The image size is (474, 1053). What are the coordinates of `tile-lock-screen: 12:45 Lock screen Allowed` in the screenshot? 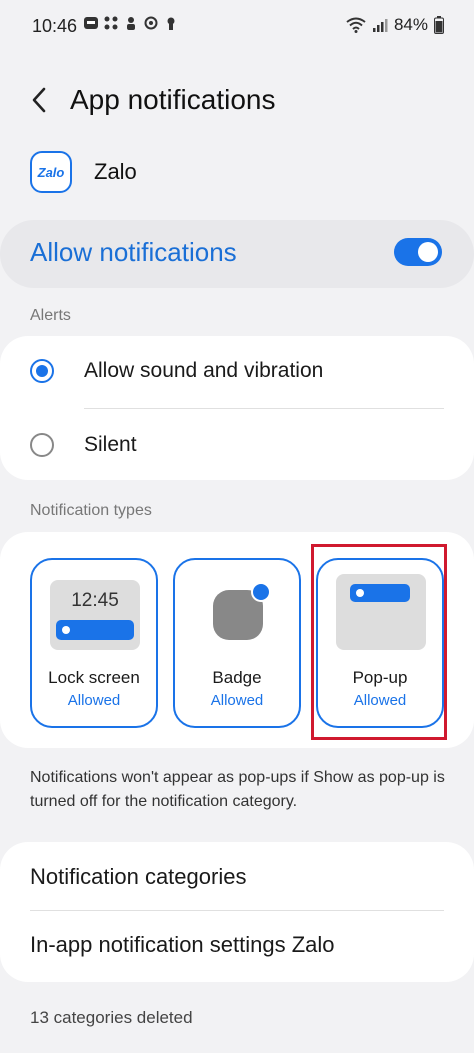 It's located at (94, 643).